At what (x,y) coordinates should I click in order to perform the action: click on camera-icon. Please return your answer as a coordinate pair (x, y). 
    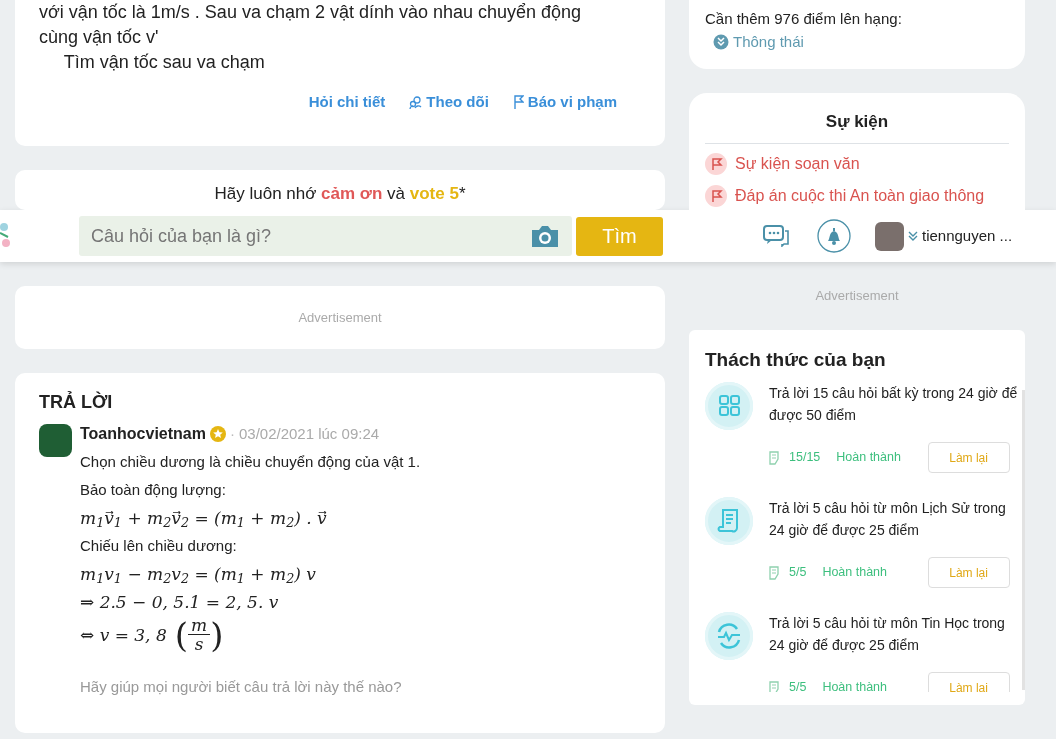
    Looking at the image, I should click on (545, 236).